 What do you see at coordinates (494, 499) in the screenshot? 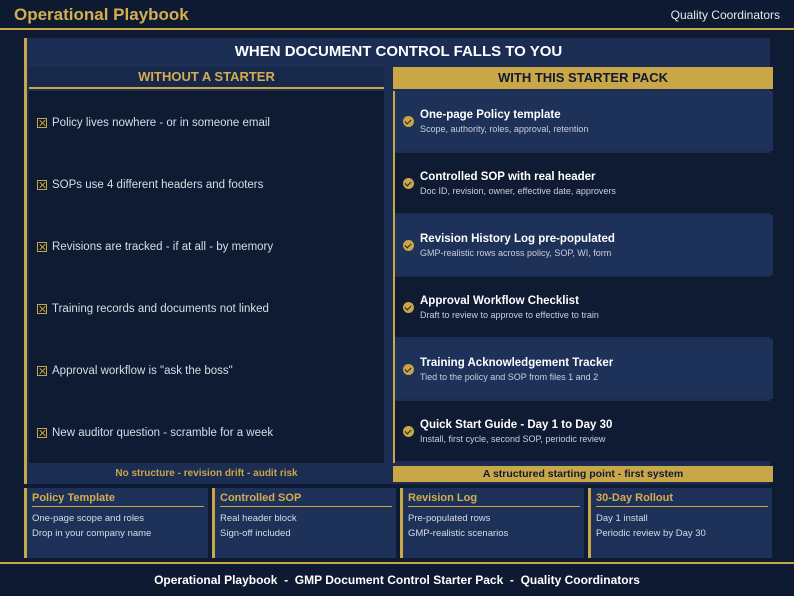
I see `card-title: Revision Log` at bounding box center [494, 499].